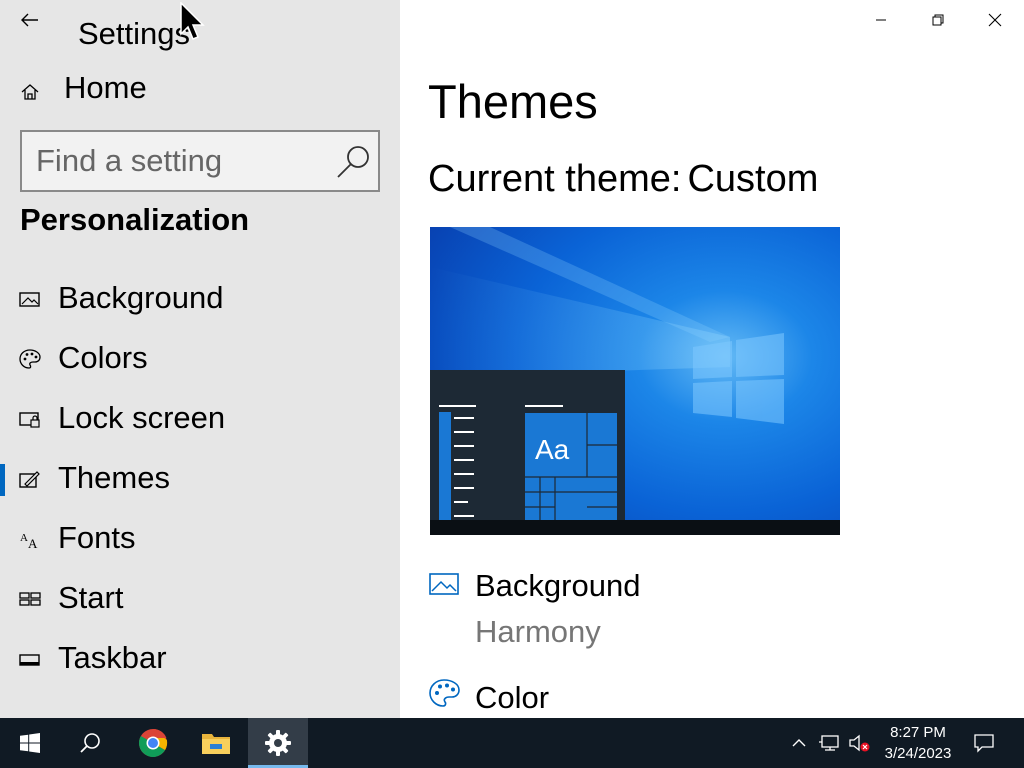  I want to click on current-theme-label: Current theme:, so click(555, 179).